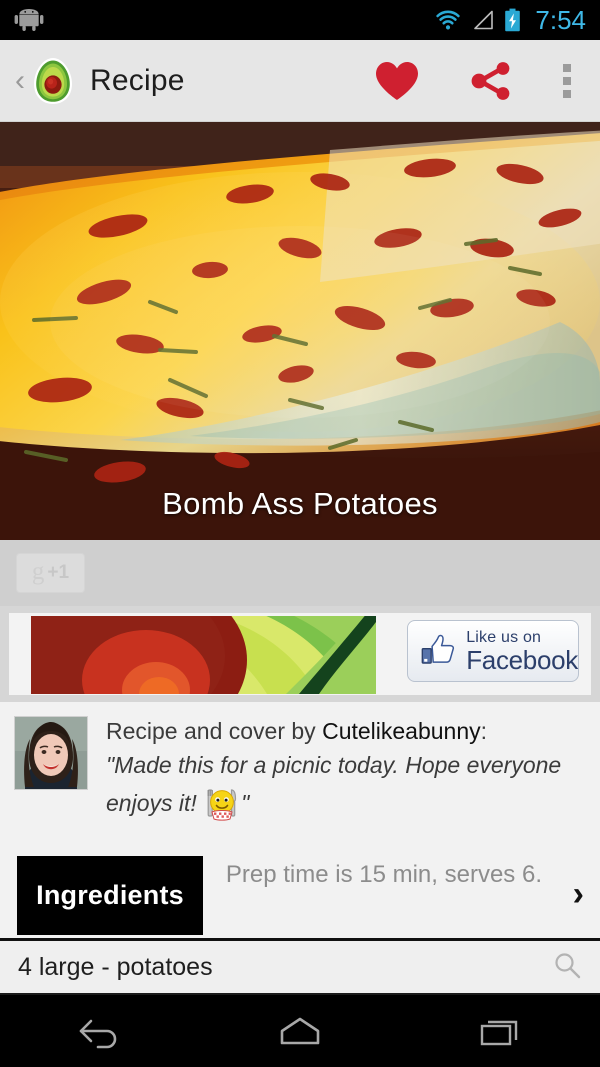 This screenshot has height=1067, width=600. I want to click on page-title: Recipe, so click(137, 80).